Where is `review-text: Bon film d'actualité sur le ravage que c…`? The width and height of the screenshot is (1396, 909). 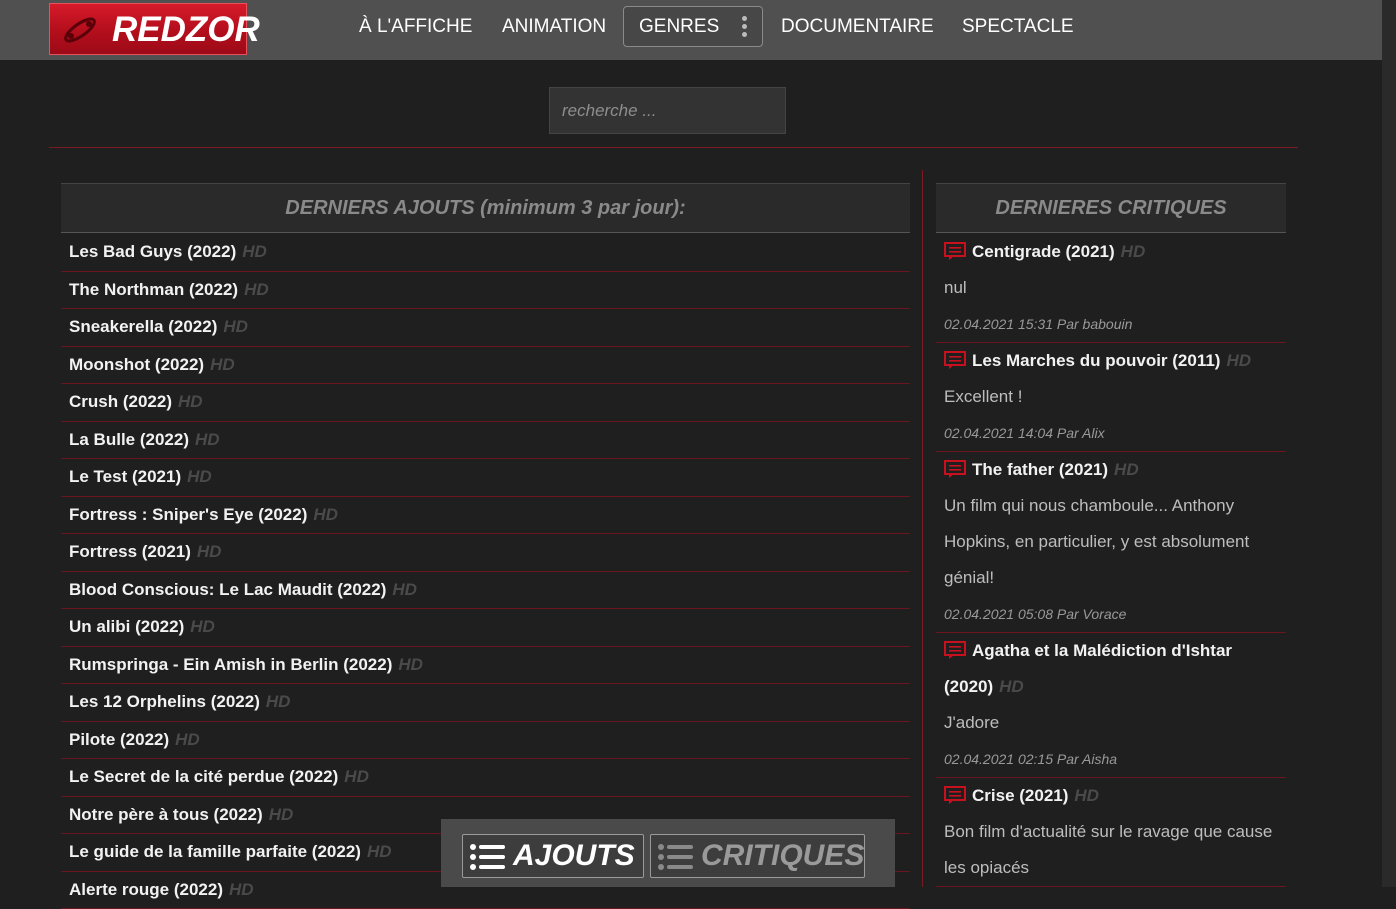
review-text: Bon film d'actualité sur le ravage que c… is located at coordinates (1111, 850).